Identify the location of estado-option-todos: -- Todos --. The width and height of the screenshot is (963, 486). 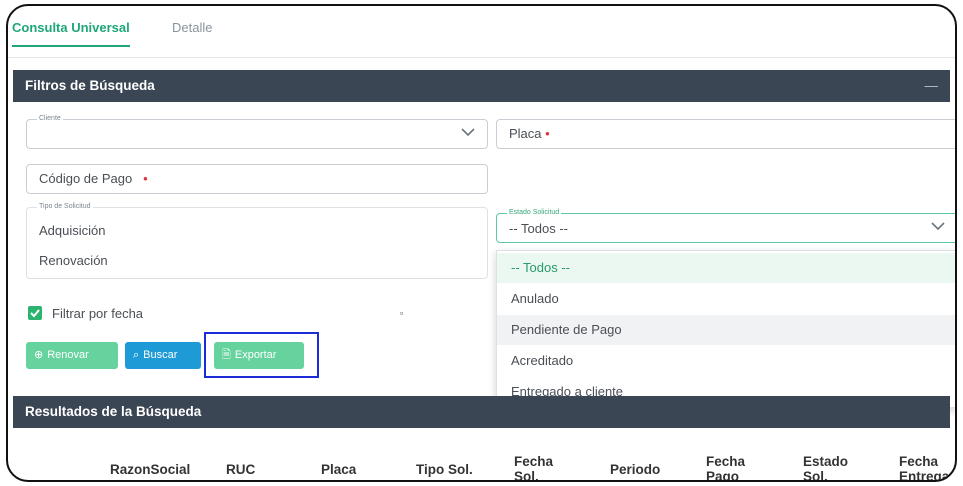
(726, 268).